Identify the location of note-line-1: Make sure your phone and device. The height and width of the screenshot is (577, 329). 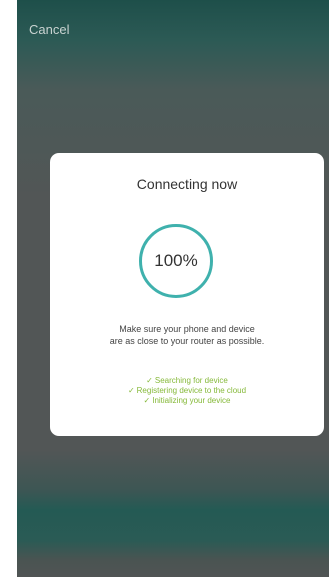
(187, 329).